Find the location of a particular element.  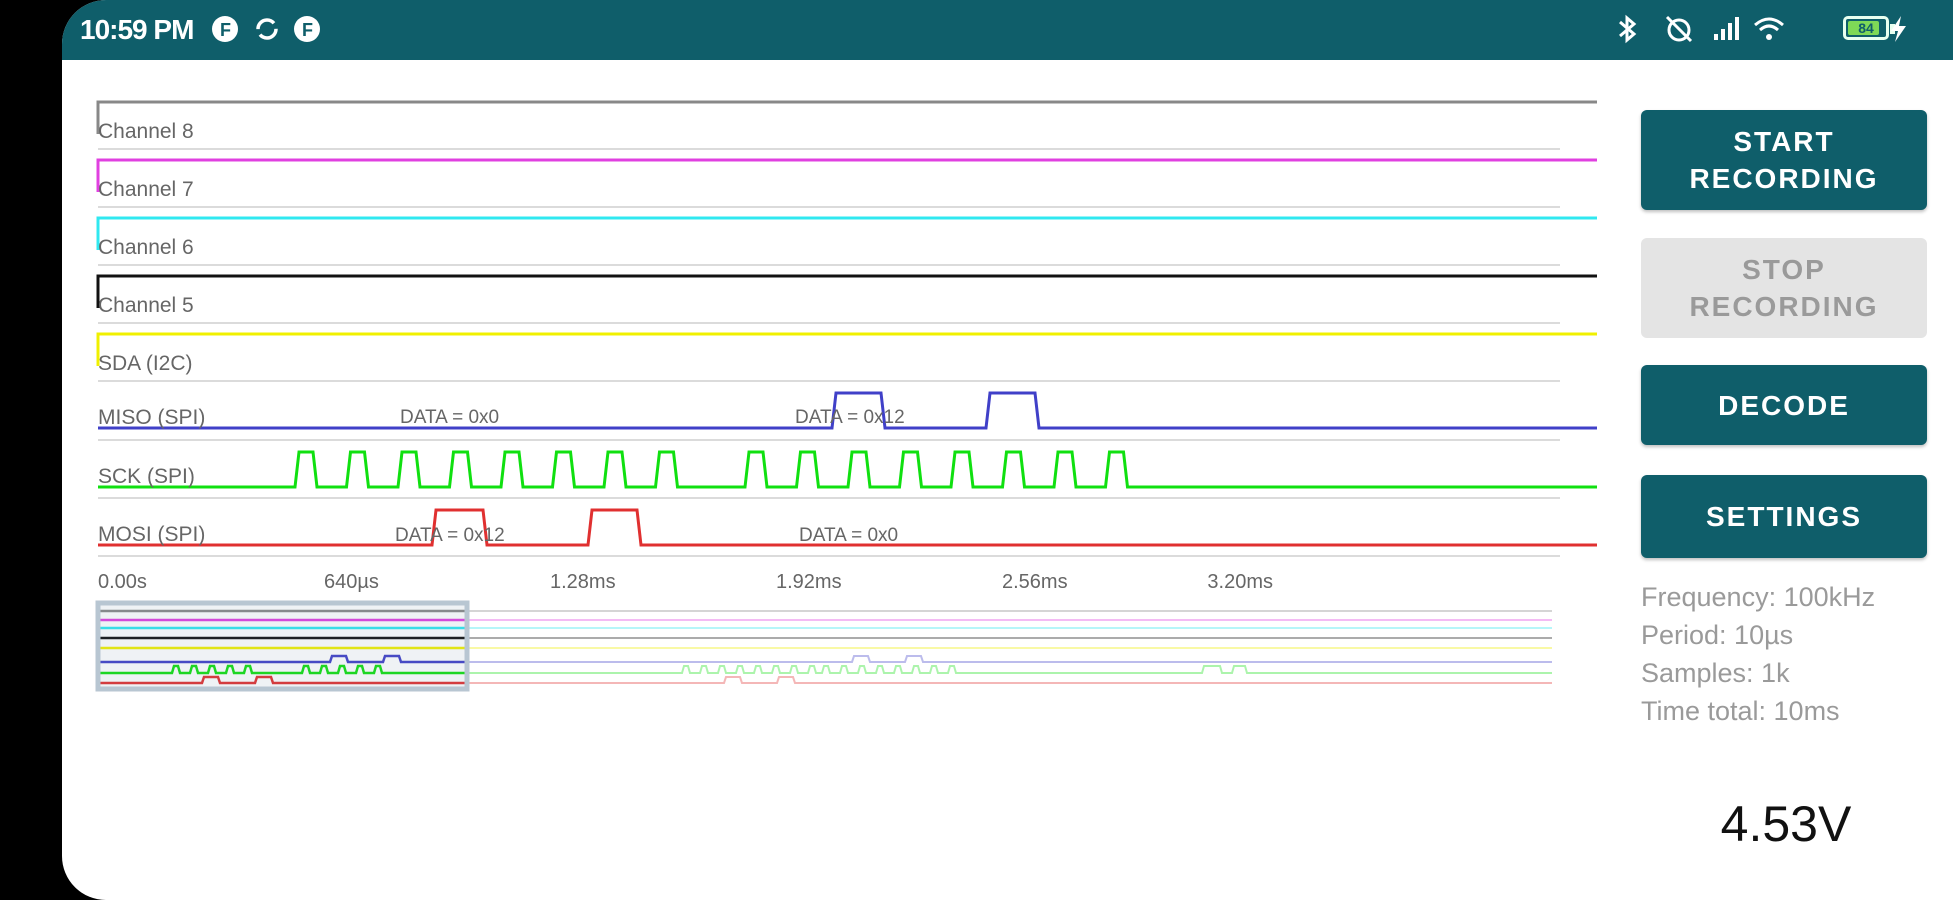

sync-icon is located at coordinates (267, 29).